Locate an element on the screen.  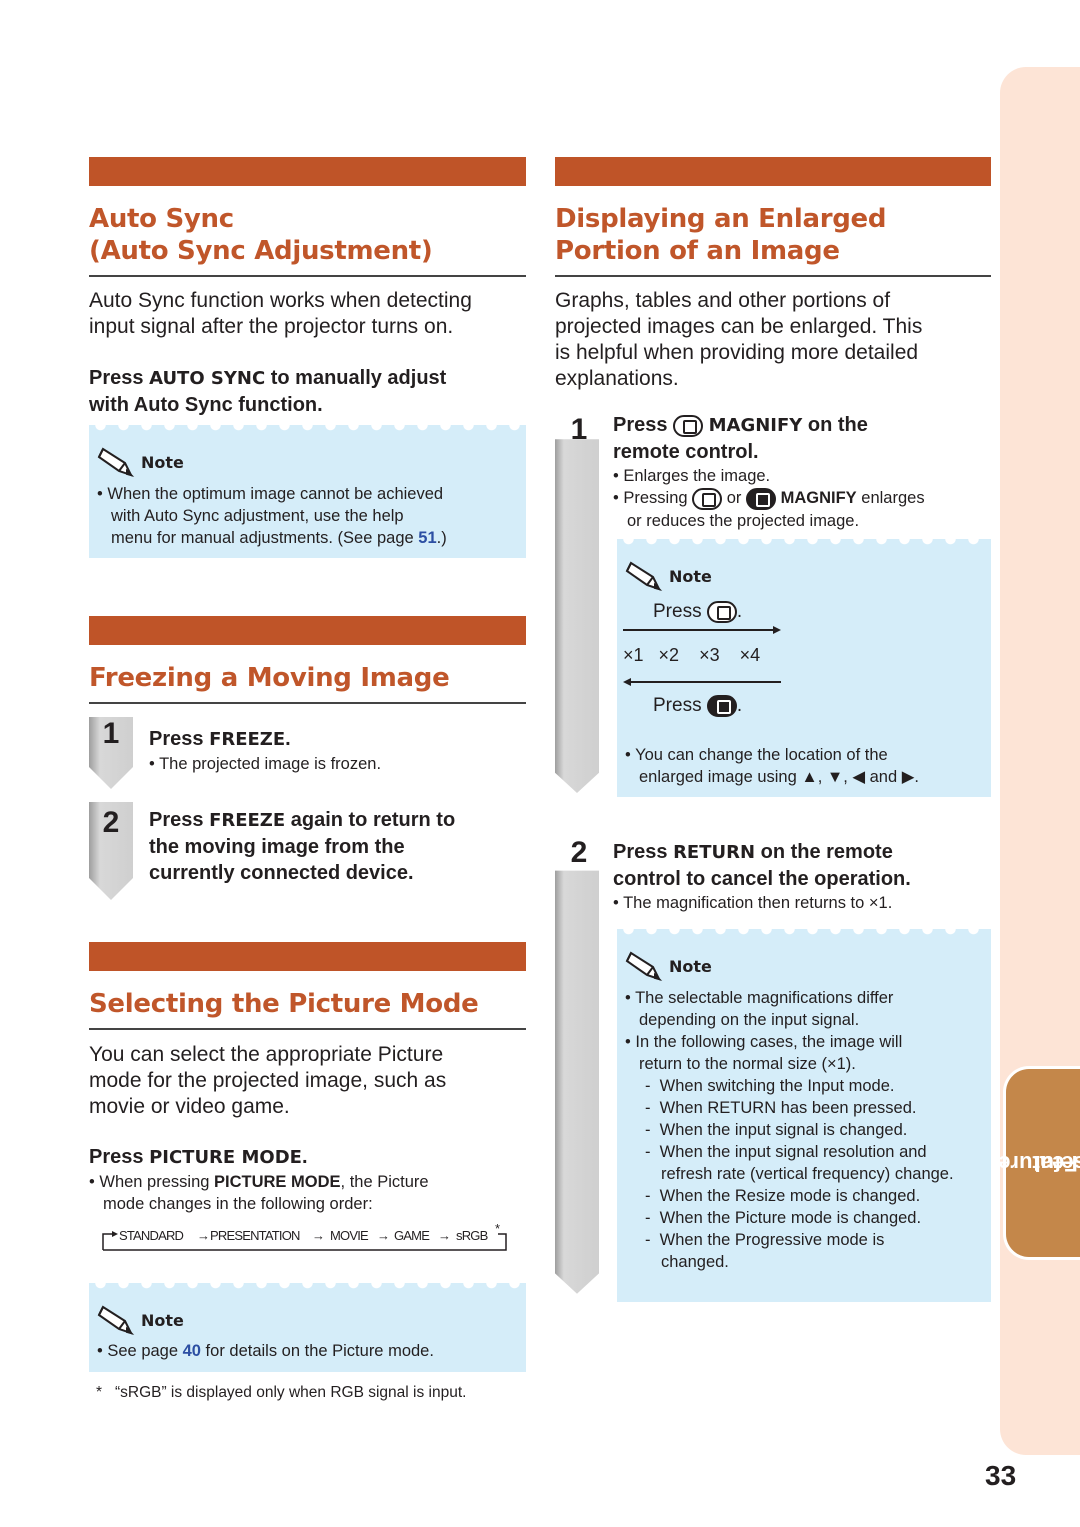
case-item: - When the Picture mode is changed. is located at coordinates (783, 1218).